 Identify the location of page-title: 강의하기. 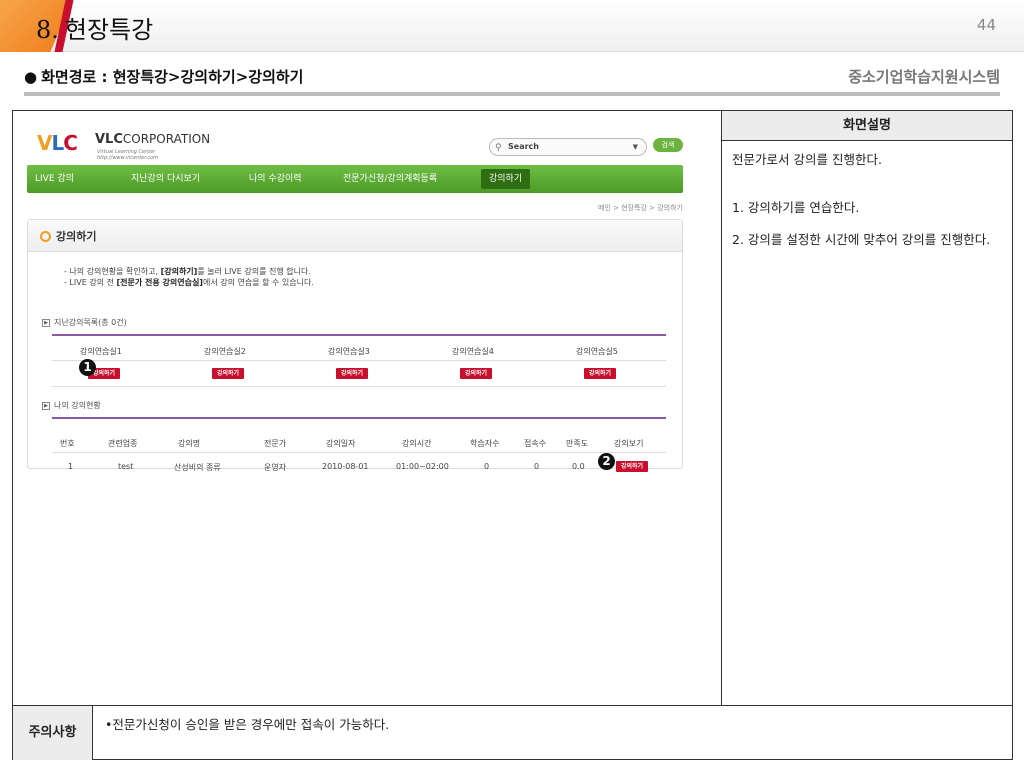
(76, 236).